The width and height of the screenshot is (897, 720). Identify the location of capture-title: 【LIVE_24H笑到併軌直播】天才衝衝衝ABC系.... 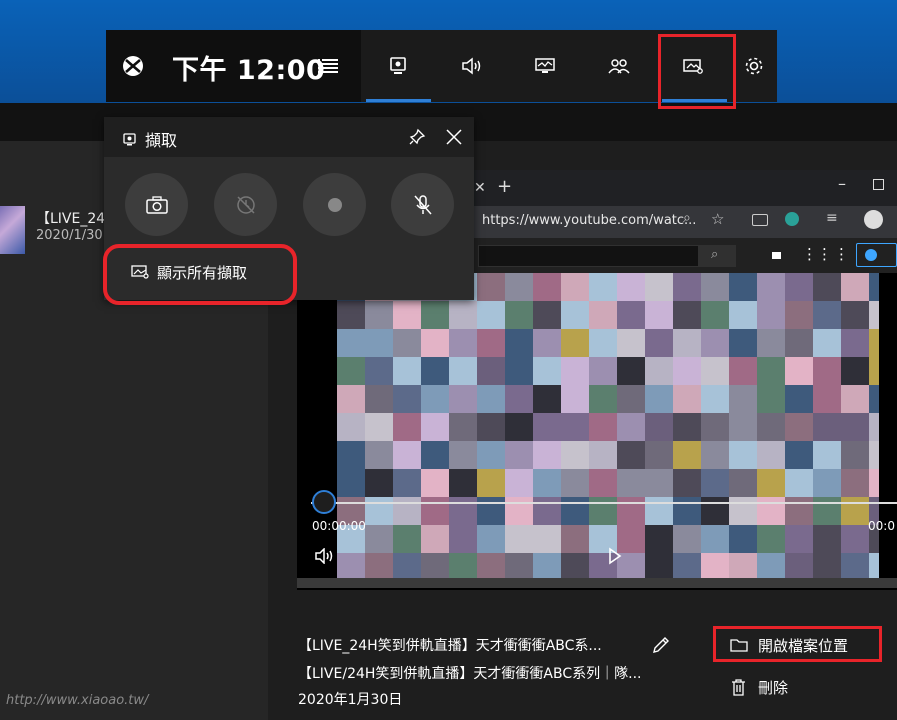
(450, 646).